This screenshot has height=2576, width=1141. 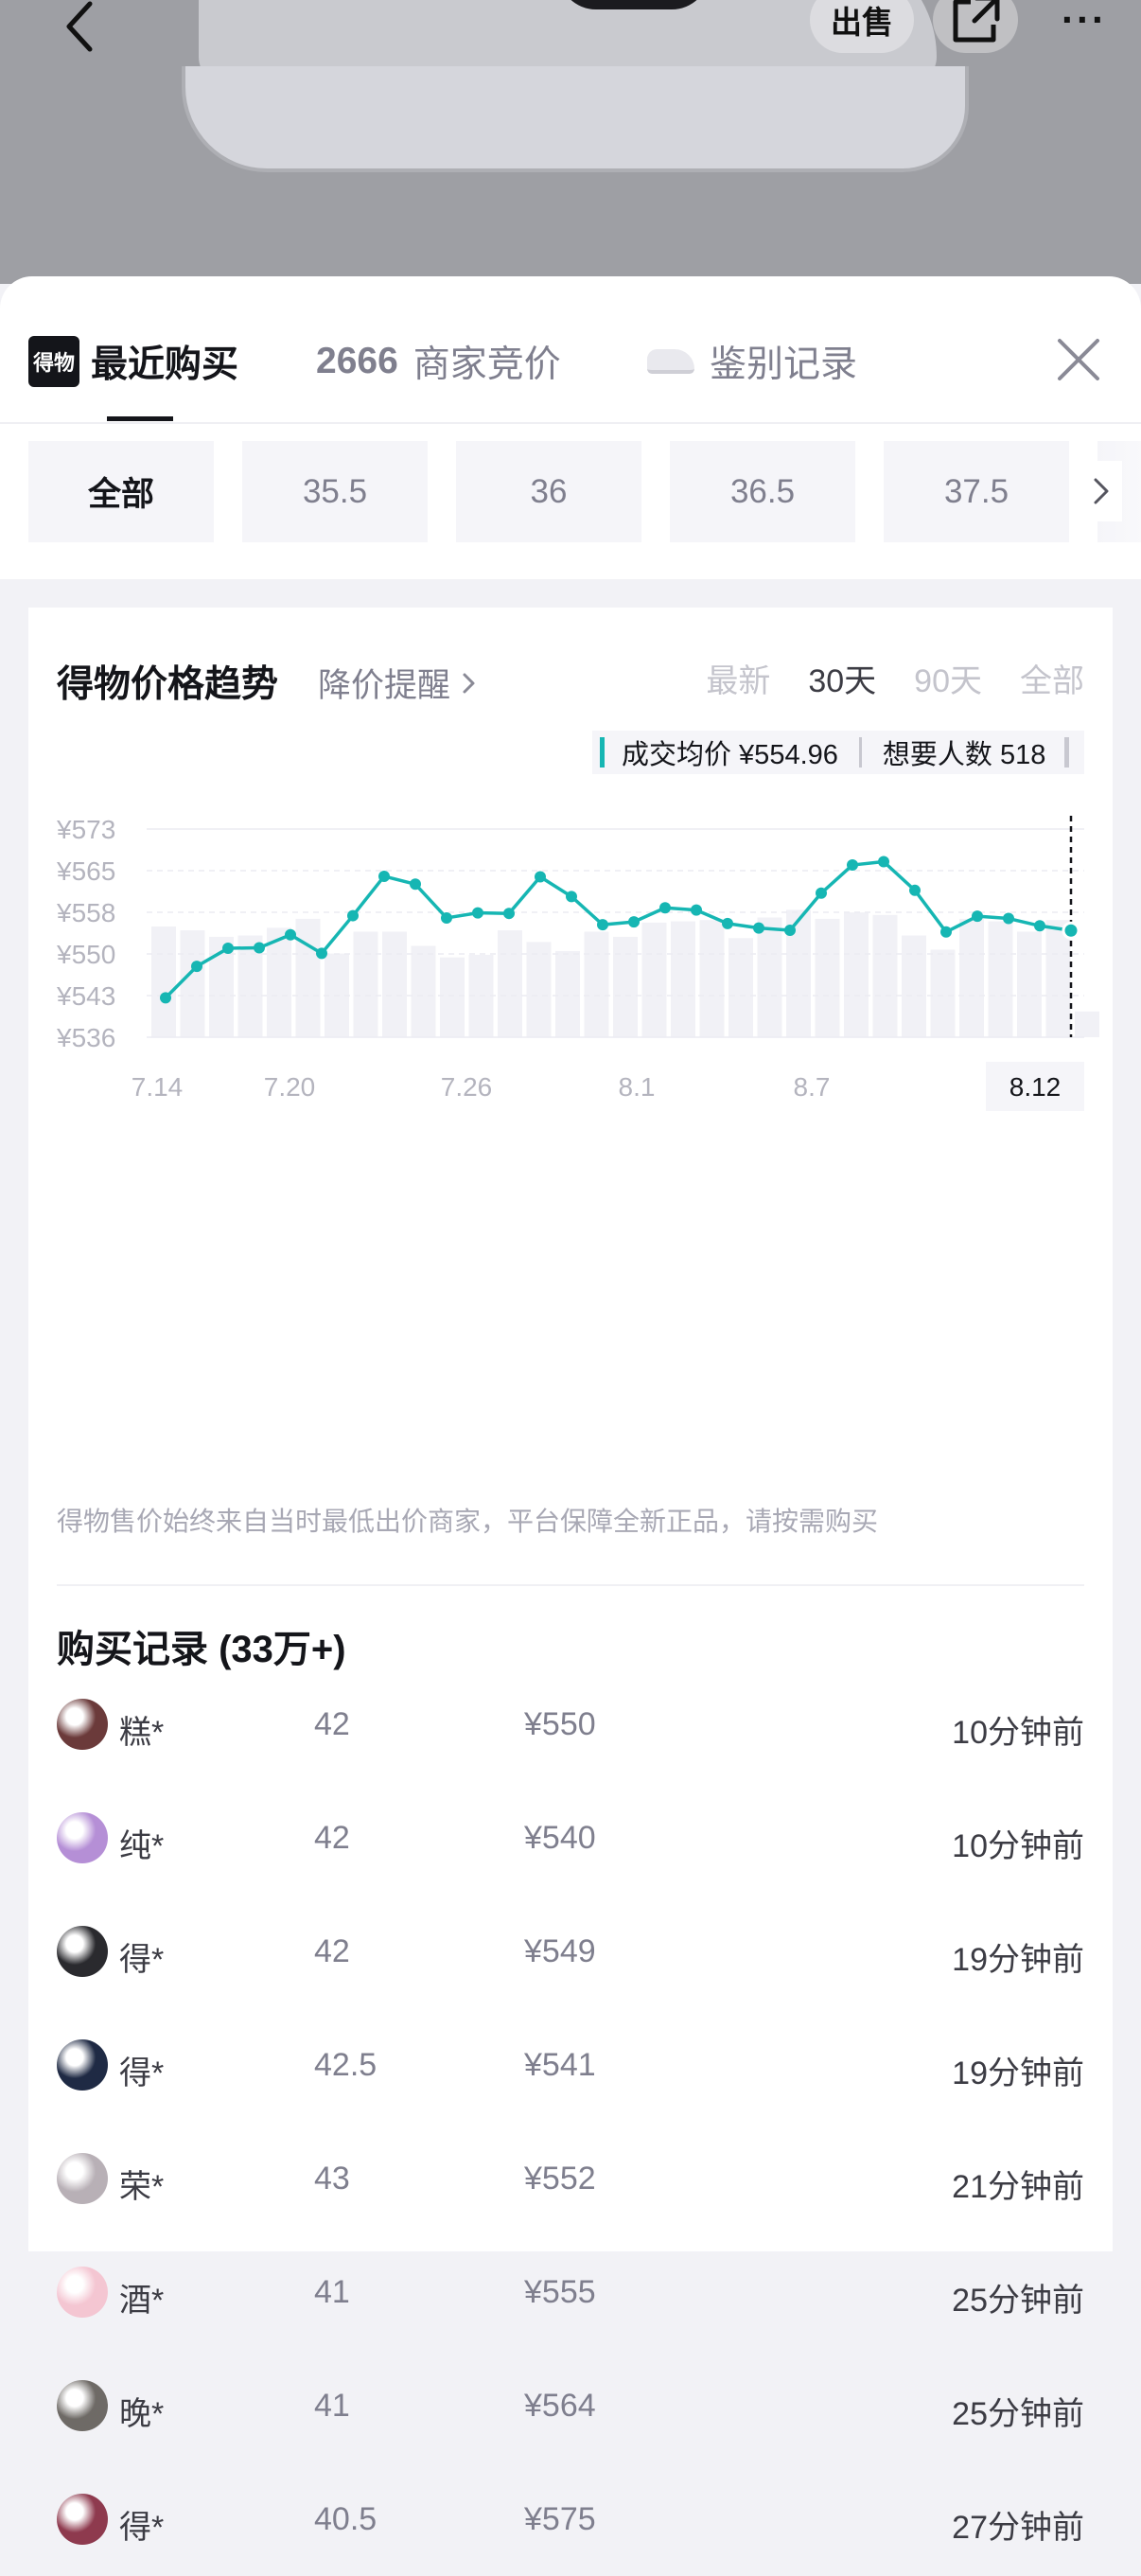 What do you see at coordinates (975, 26) in the screenshot?
I see `share-button` at bounding box center [975, 26].